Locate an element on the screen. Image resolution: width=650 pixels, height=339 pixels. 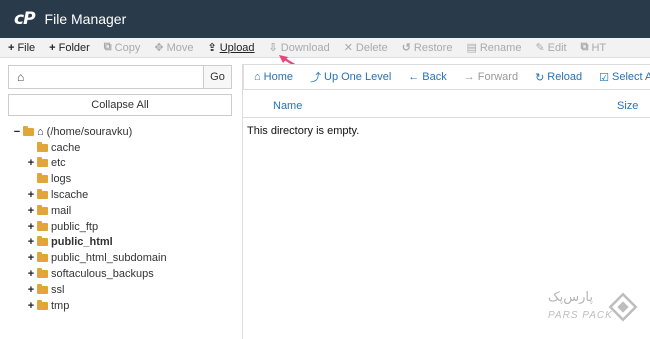
path-input: ⌂ is located at coordinates (106, 77).